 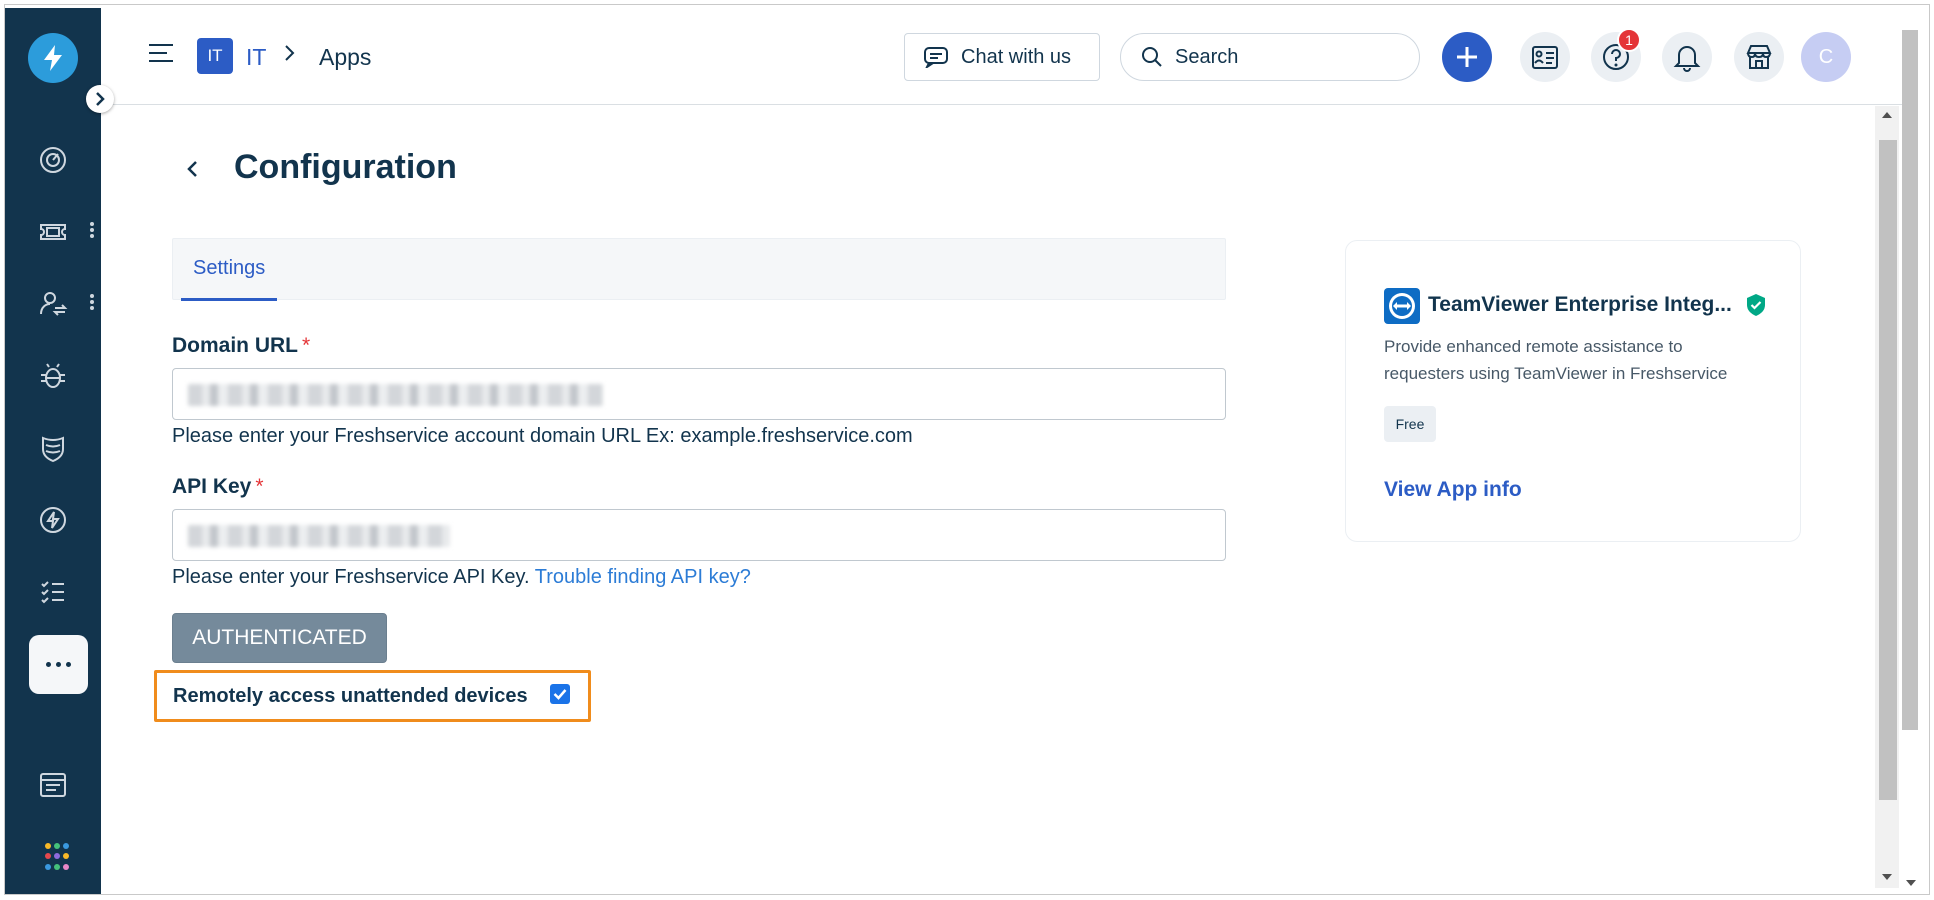 What do you see at coordinates (351, 577) in the screenshot?
I see `api-key-hint-text: Please enter your Freshservice API Key.` at bounding box center [351, 577].